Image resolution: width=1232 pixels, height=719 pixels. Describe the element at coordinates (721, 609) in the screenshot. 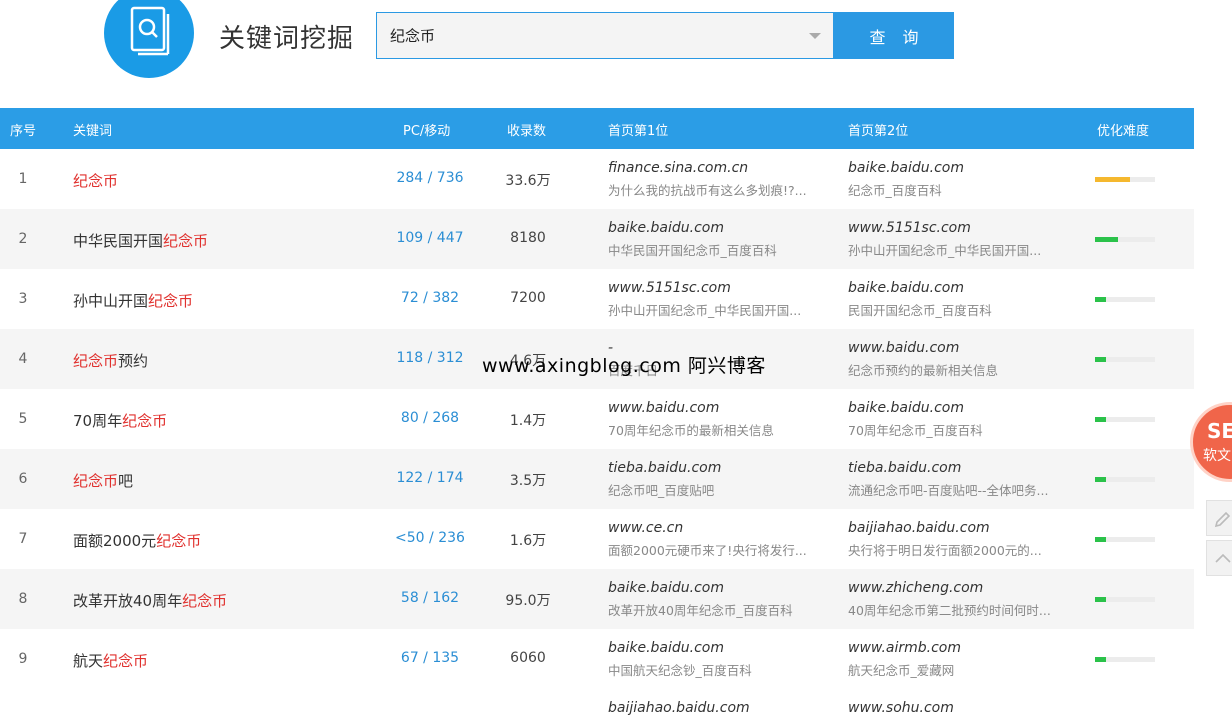

I see `rank1-title: 改革开放40周年纪念币_百度百科` at that location.